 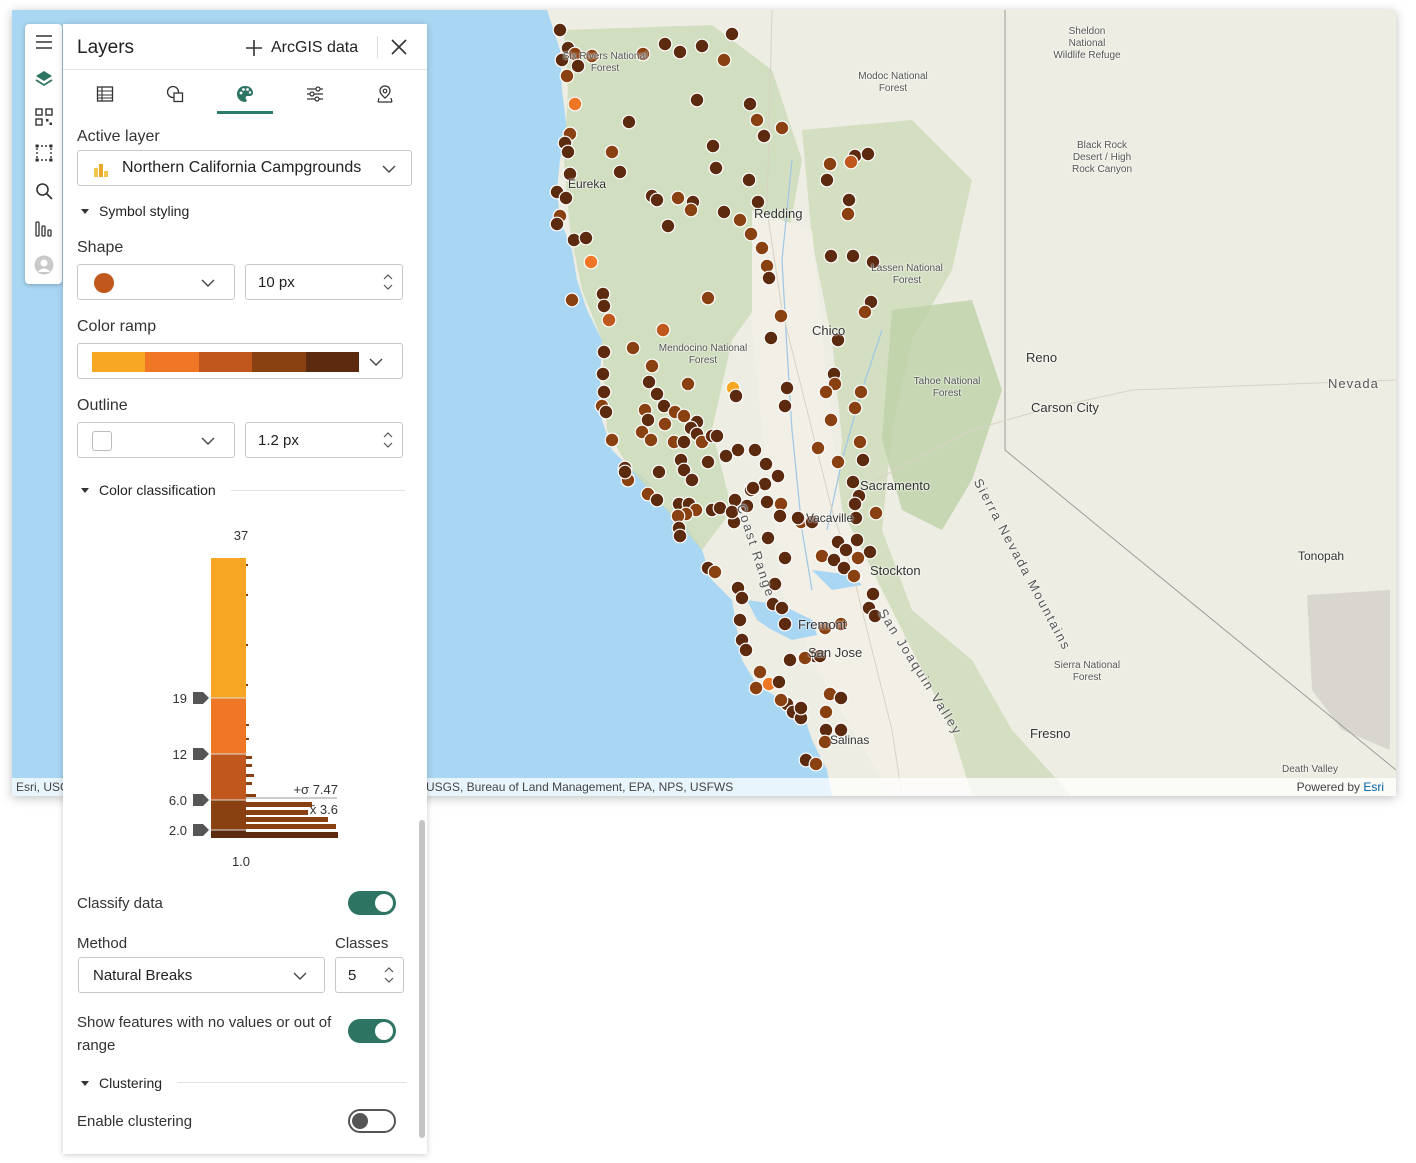 I want to click on qr-grid-icon, so click(x=43, y=116).